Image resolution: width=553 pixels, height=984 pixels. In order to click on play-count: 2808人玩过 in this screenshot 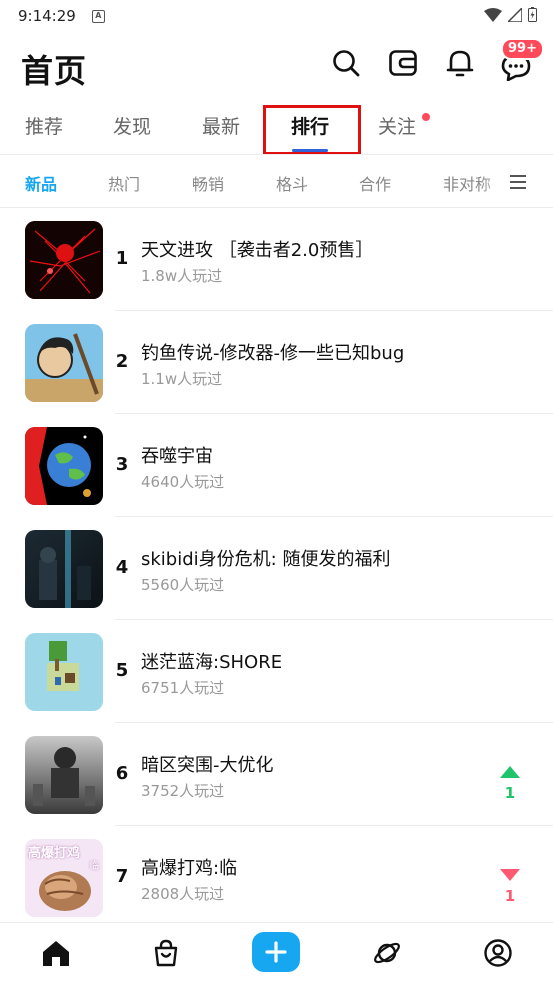, I will do `click(183, 894)`.